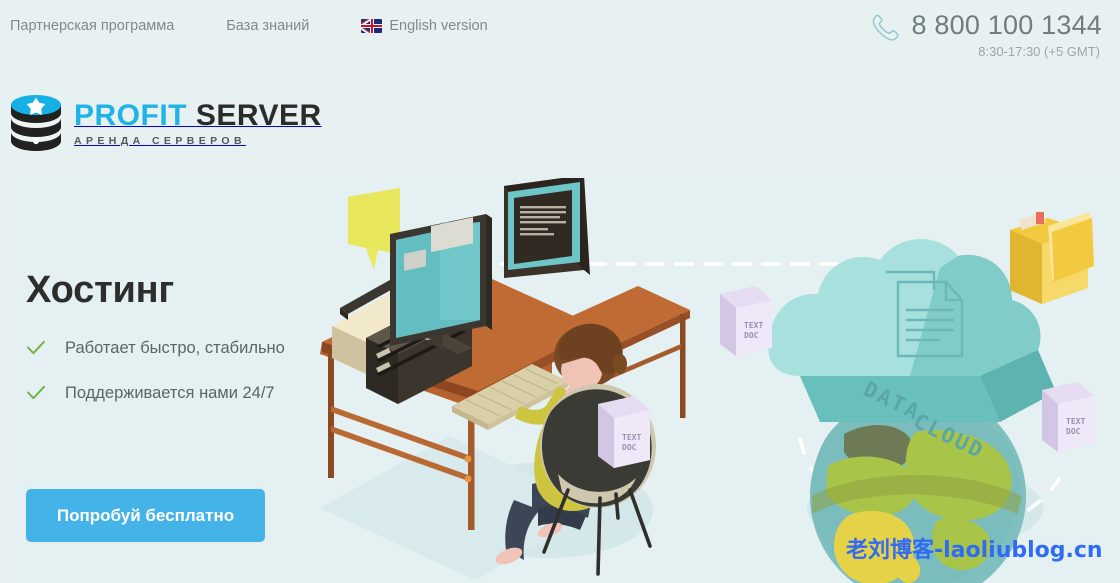 This screenshot has height=583, width=1120. Describe the element at coordinates (36, 123) in the screenshot. I see `database-star-icon` at that location.